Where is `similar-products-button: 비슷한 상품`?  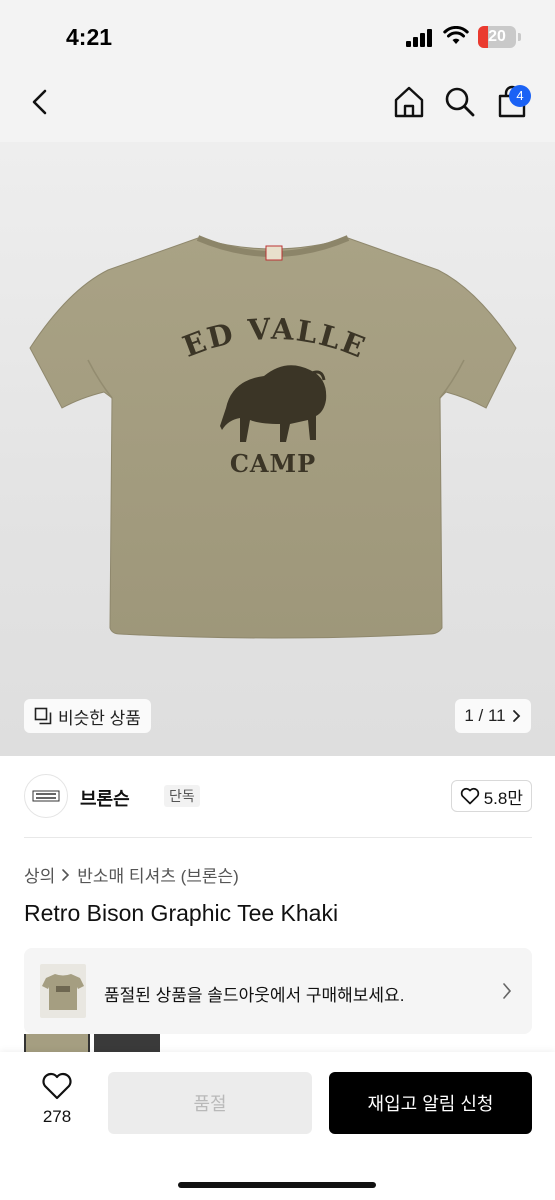
similar-products-button: 비슷한 상품 is located at coordinates (87, 716).